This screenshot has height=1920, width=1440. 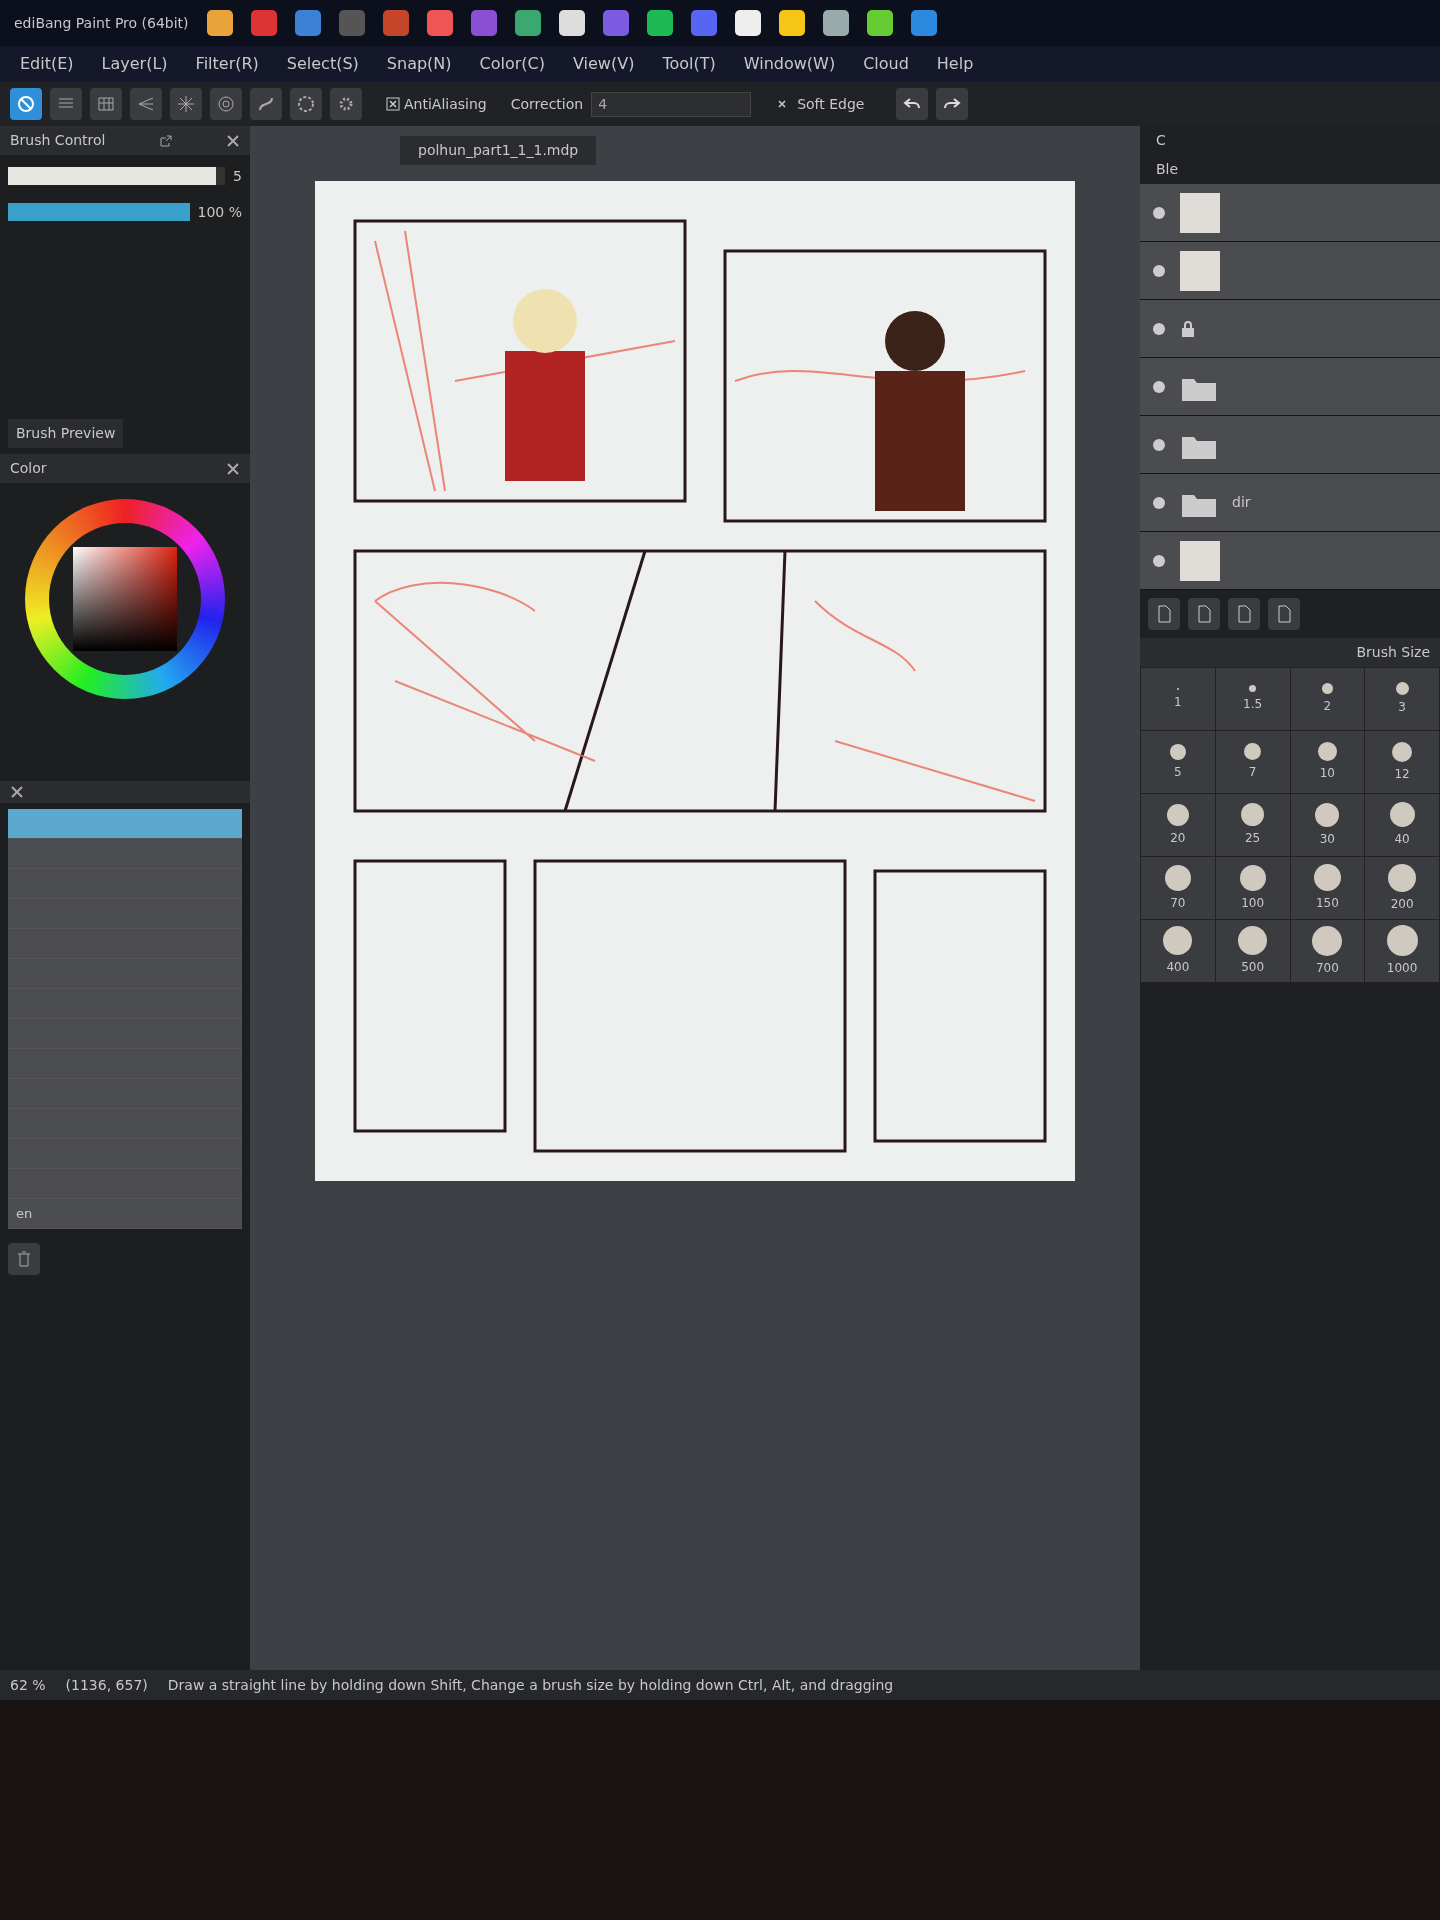 What do you see at coordinates (101, 23) in the screenshot?
I see `window-title: ediBang Paint Pro (64bit)` at bounding box center [101, 23].